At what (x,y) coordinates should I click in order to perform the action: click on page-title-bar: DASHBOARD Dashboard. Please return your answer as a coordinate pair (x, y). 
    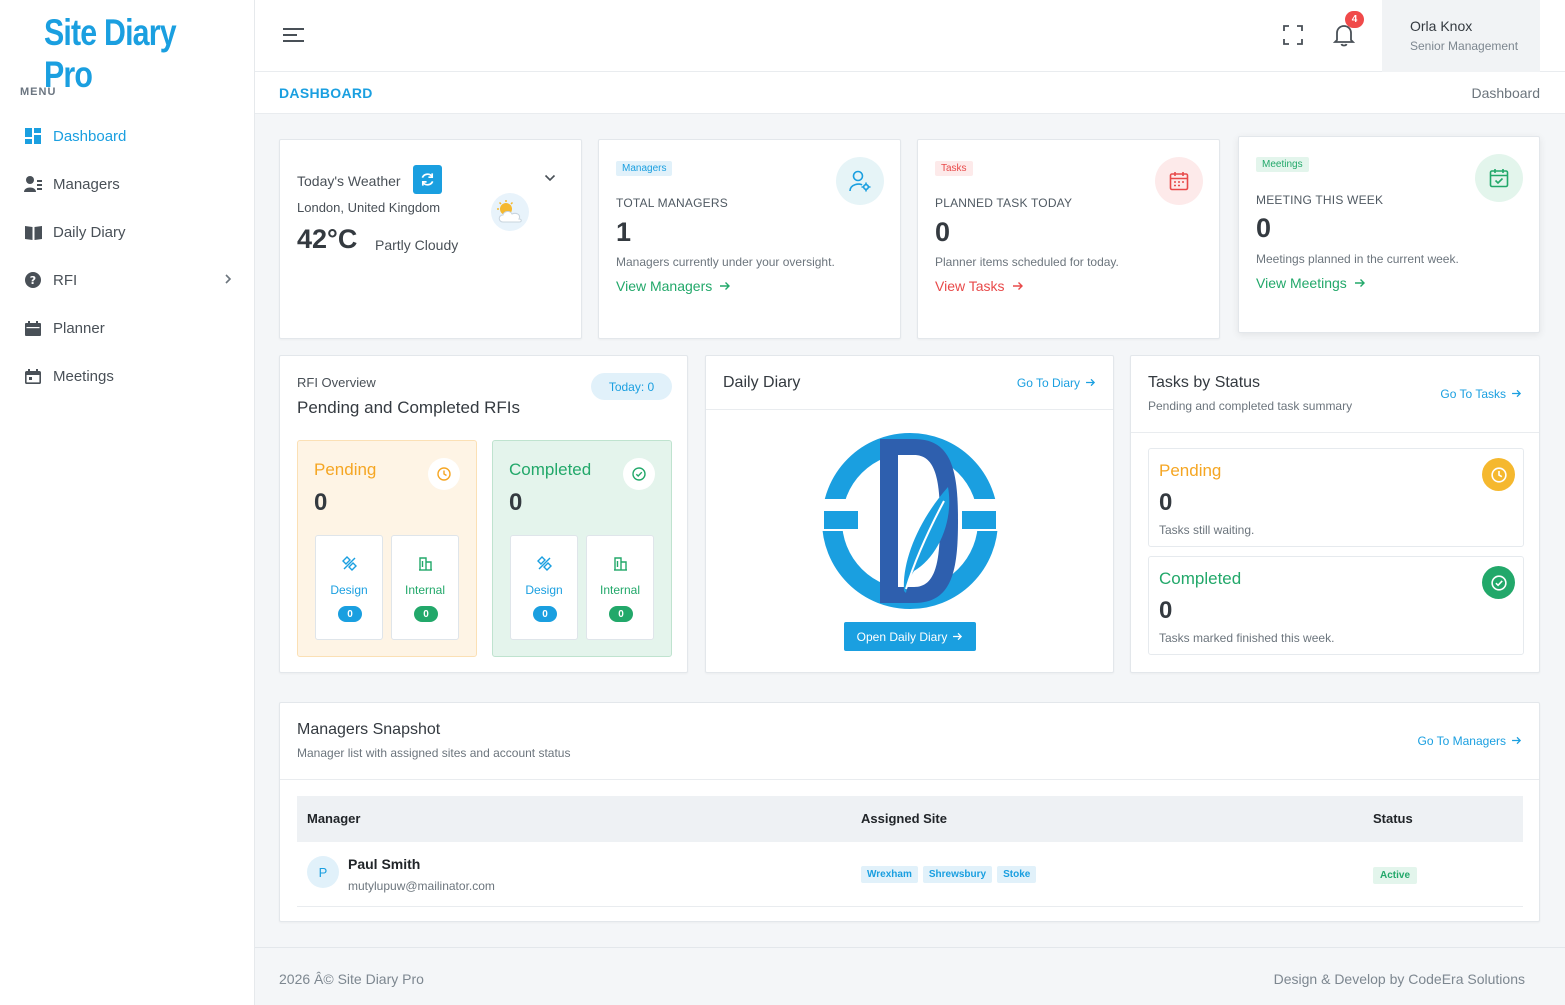
    Looking at the image, I should click on (910, 93).